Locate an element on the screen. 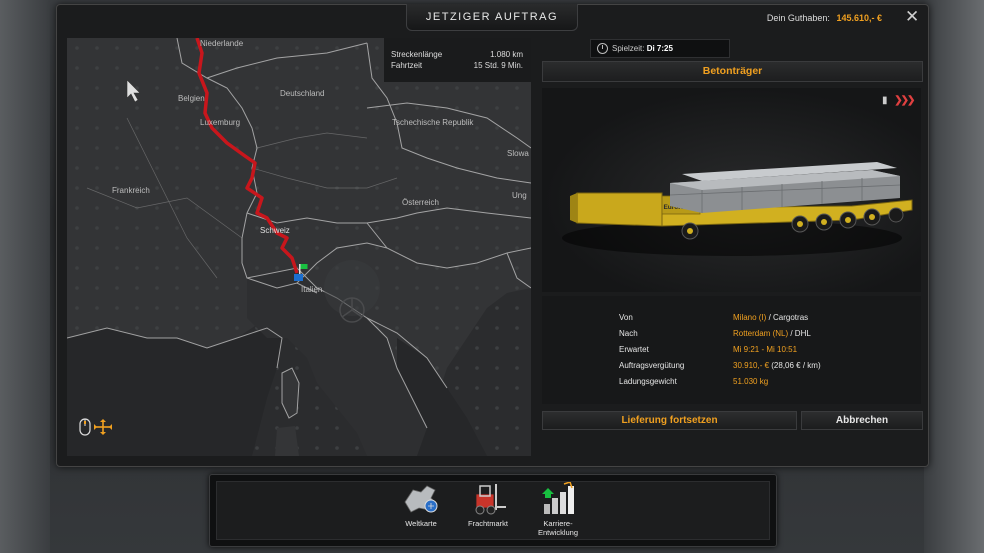  map-label-deutschland: Deutschland is located at coordinates (302, 93).